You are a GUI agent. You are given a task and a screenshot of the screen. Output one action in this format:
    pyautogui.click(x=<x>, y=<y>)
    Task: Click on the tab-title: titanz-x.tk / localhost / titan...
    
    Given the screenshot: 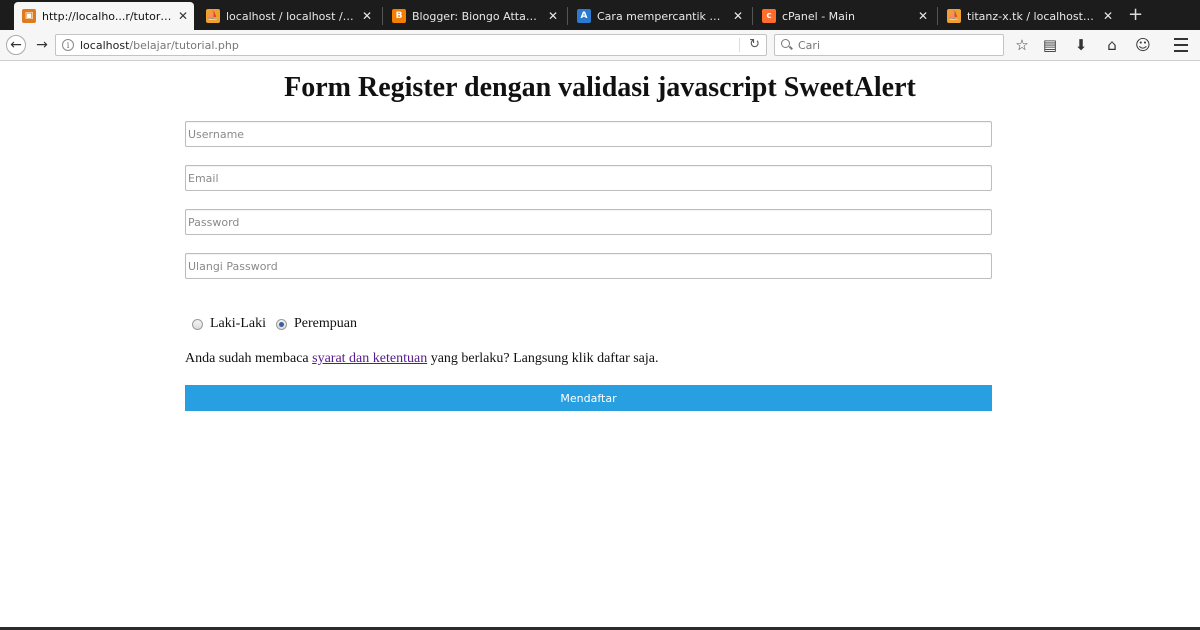 What is the action you would take?
    pyautogui.click(x=1032, y=16)
    